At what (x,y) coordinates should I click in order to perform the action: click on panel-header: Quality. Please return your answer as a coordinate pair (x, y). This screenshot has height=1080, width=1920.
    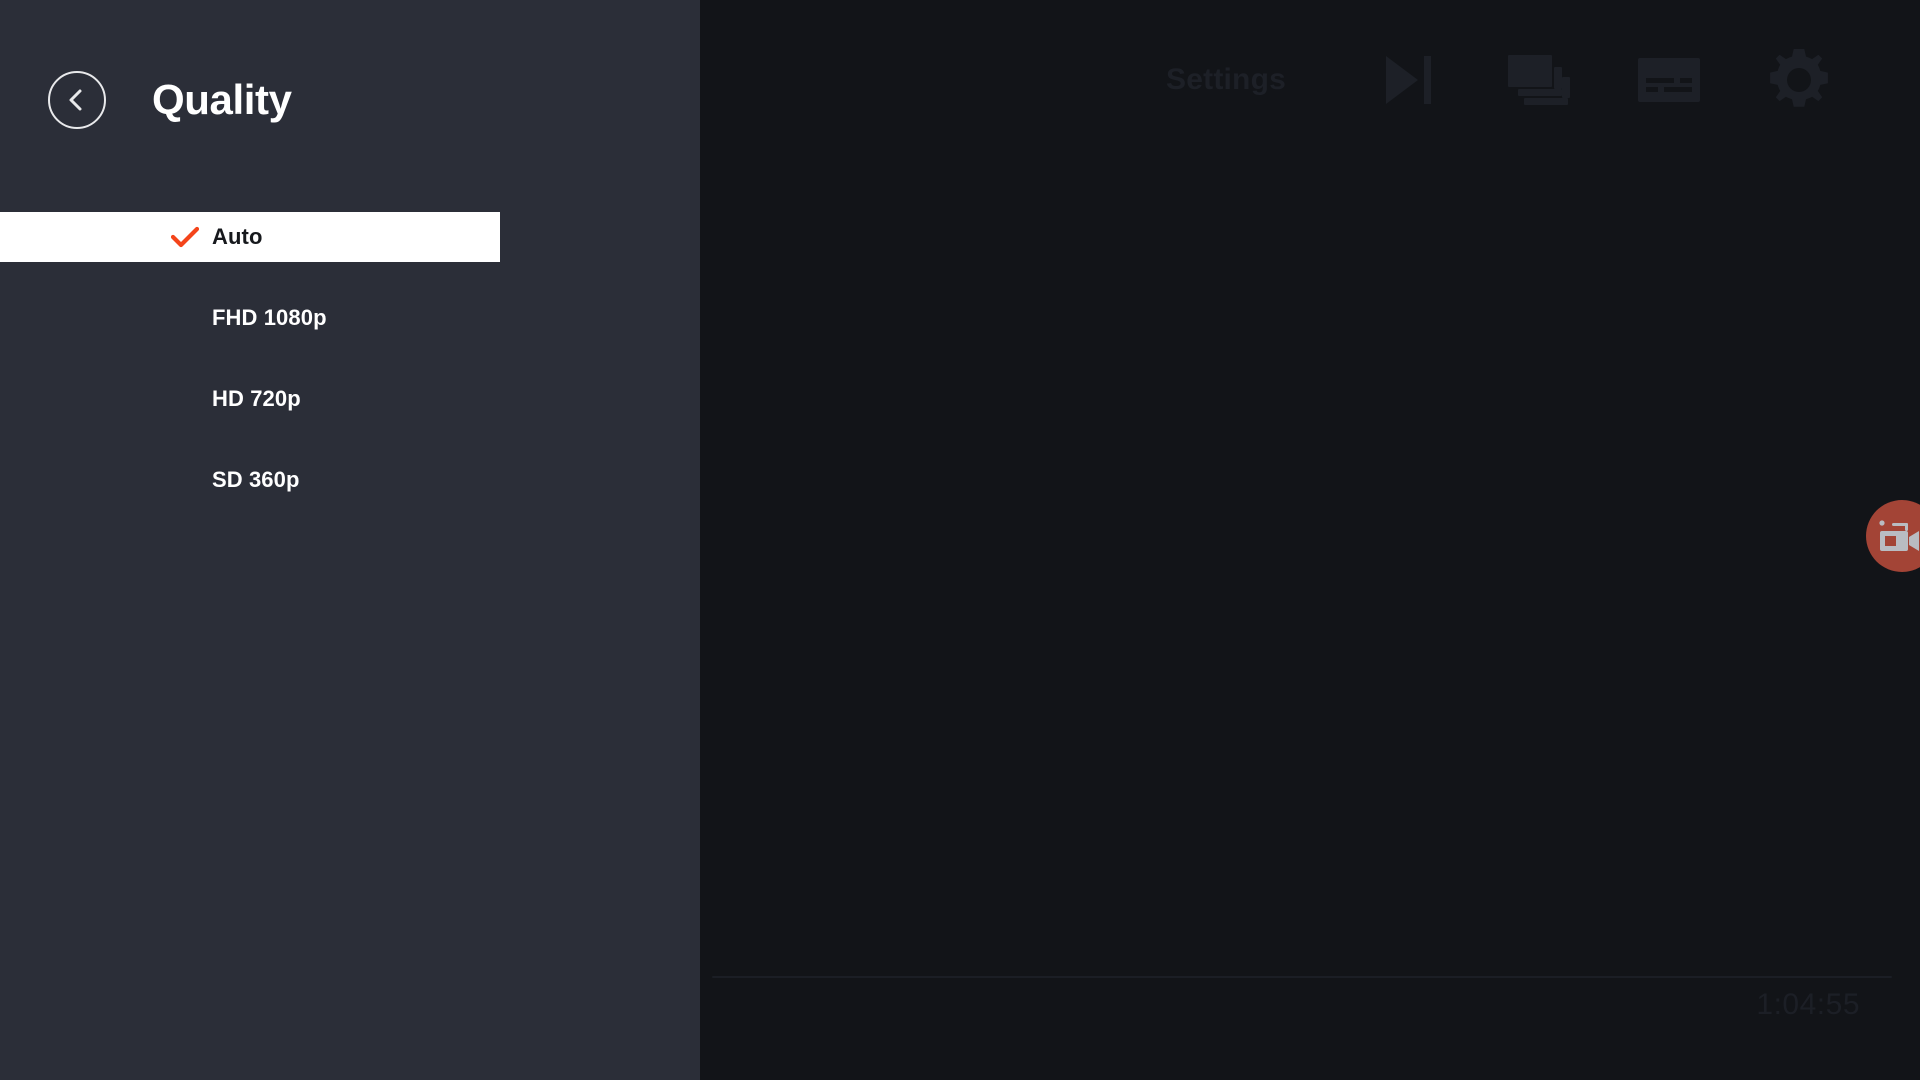
    Looking at the image, I should click on (350, 100).